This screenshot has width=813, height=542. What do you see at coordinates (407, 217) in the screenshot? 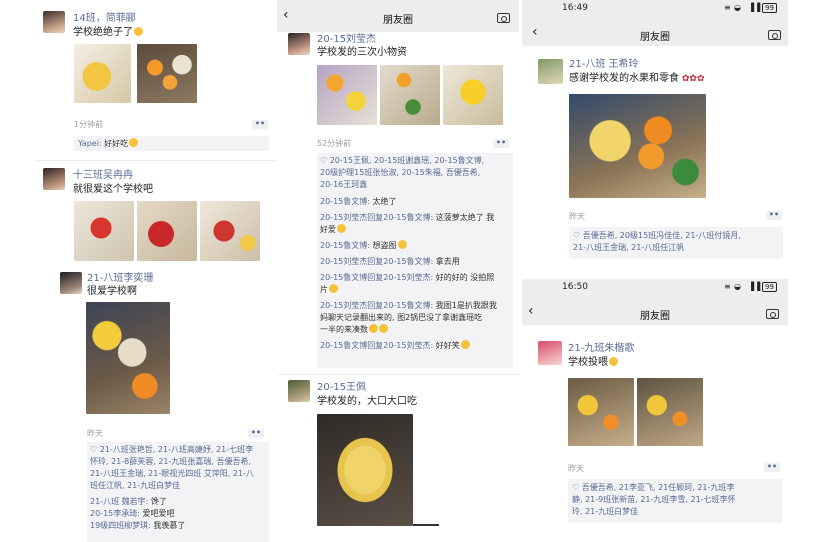
I see `comment-line: 20-15刘莹杰回复20-15鲁文博: 这菠萝太绝了 我` at bounding box center [407, 217].